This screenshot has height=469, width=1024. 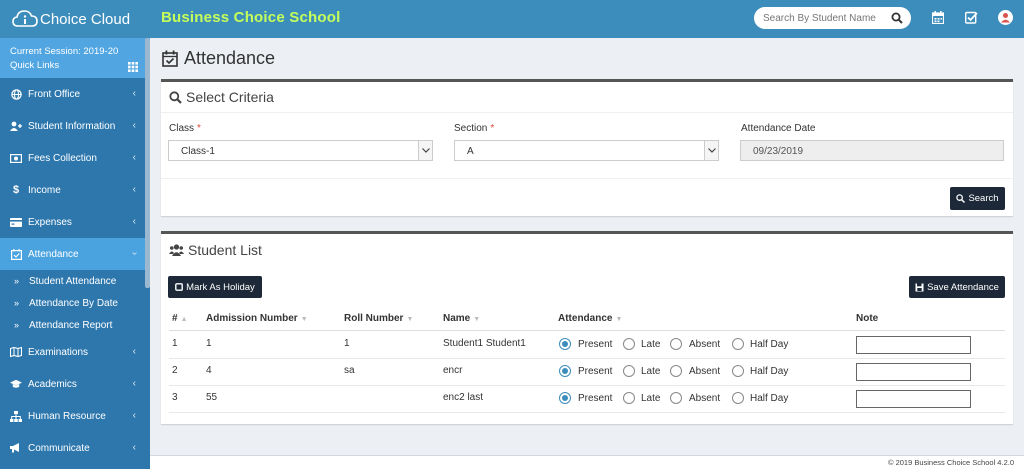 I want to click on search-button: Search, so click(x=977, y=198).